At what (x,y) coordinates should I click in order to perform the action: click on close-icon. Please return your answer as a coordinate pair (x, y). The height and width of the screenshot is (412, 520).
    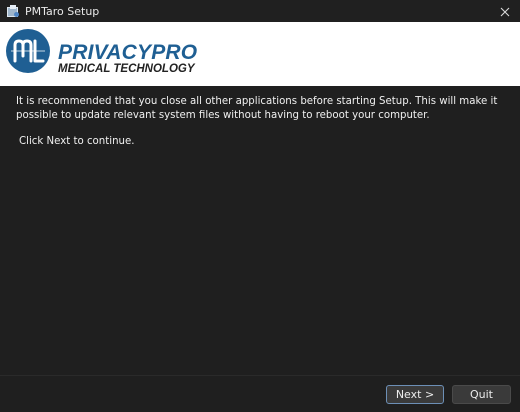
    Looking at the image, I should click on (505, 11).